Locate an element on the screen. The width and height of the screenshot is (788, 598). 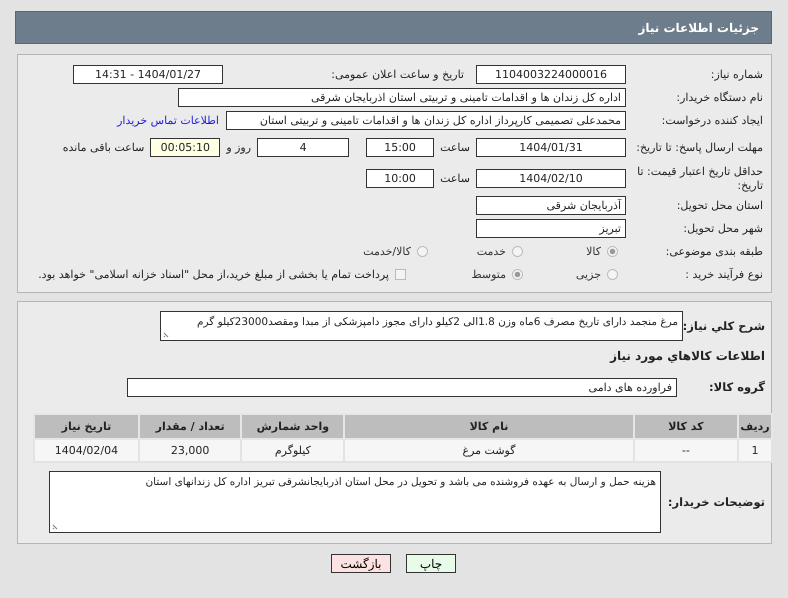
print-button: چاپ is located at coordinates (431, 563).